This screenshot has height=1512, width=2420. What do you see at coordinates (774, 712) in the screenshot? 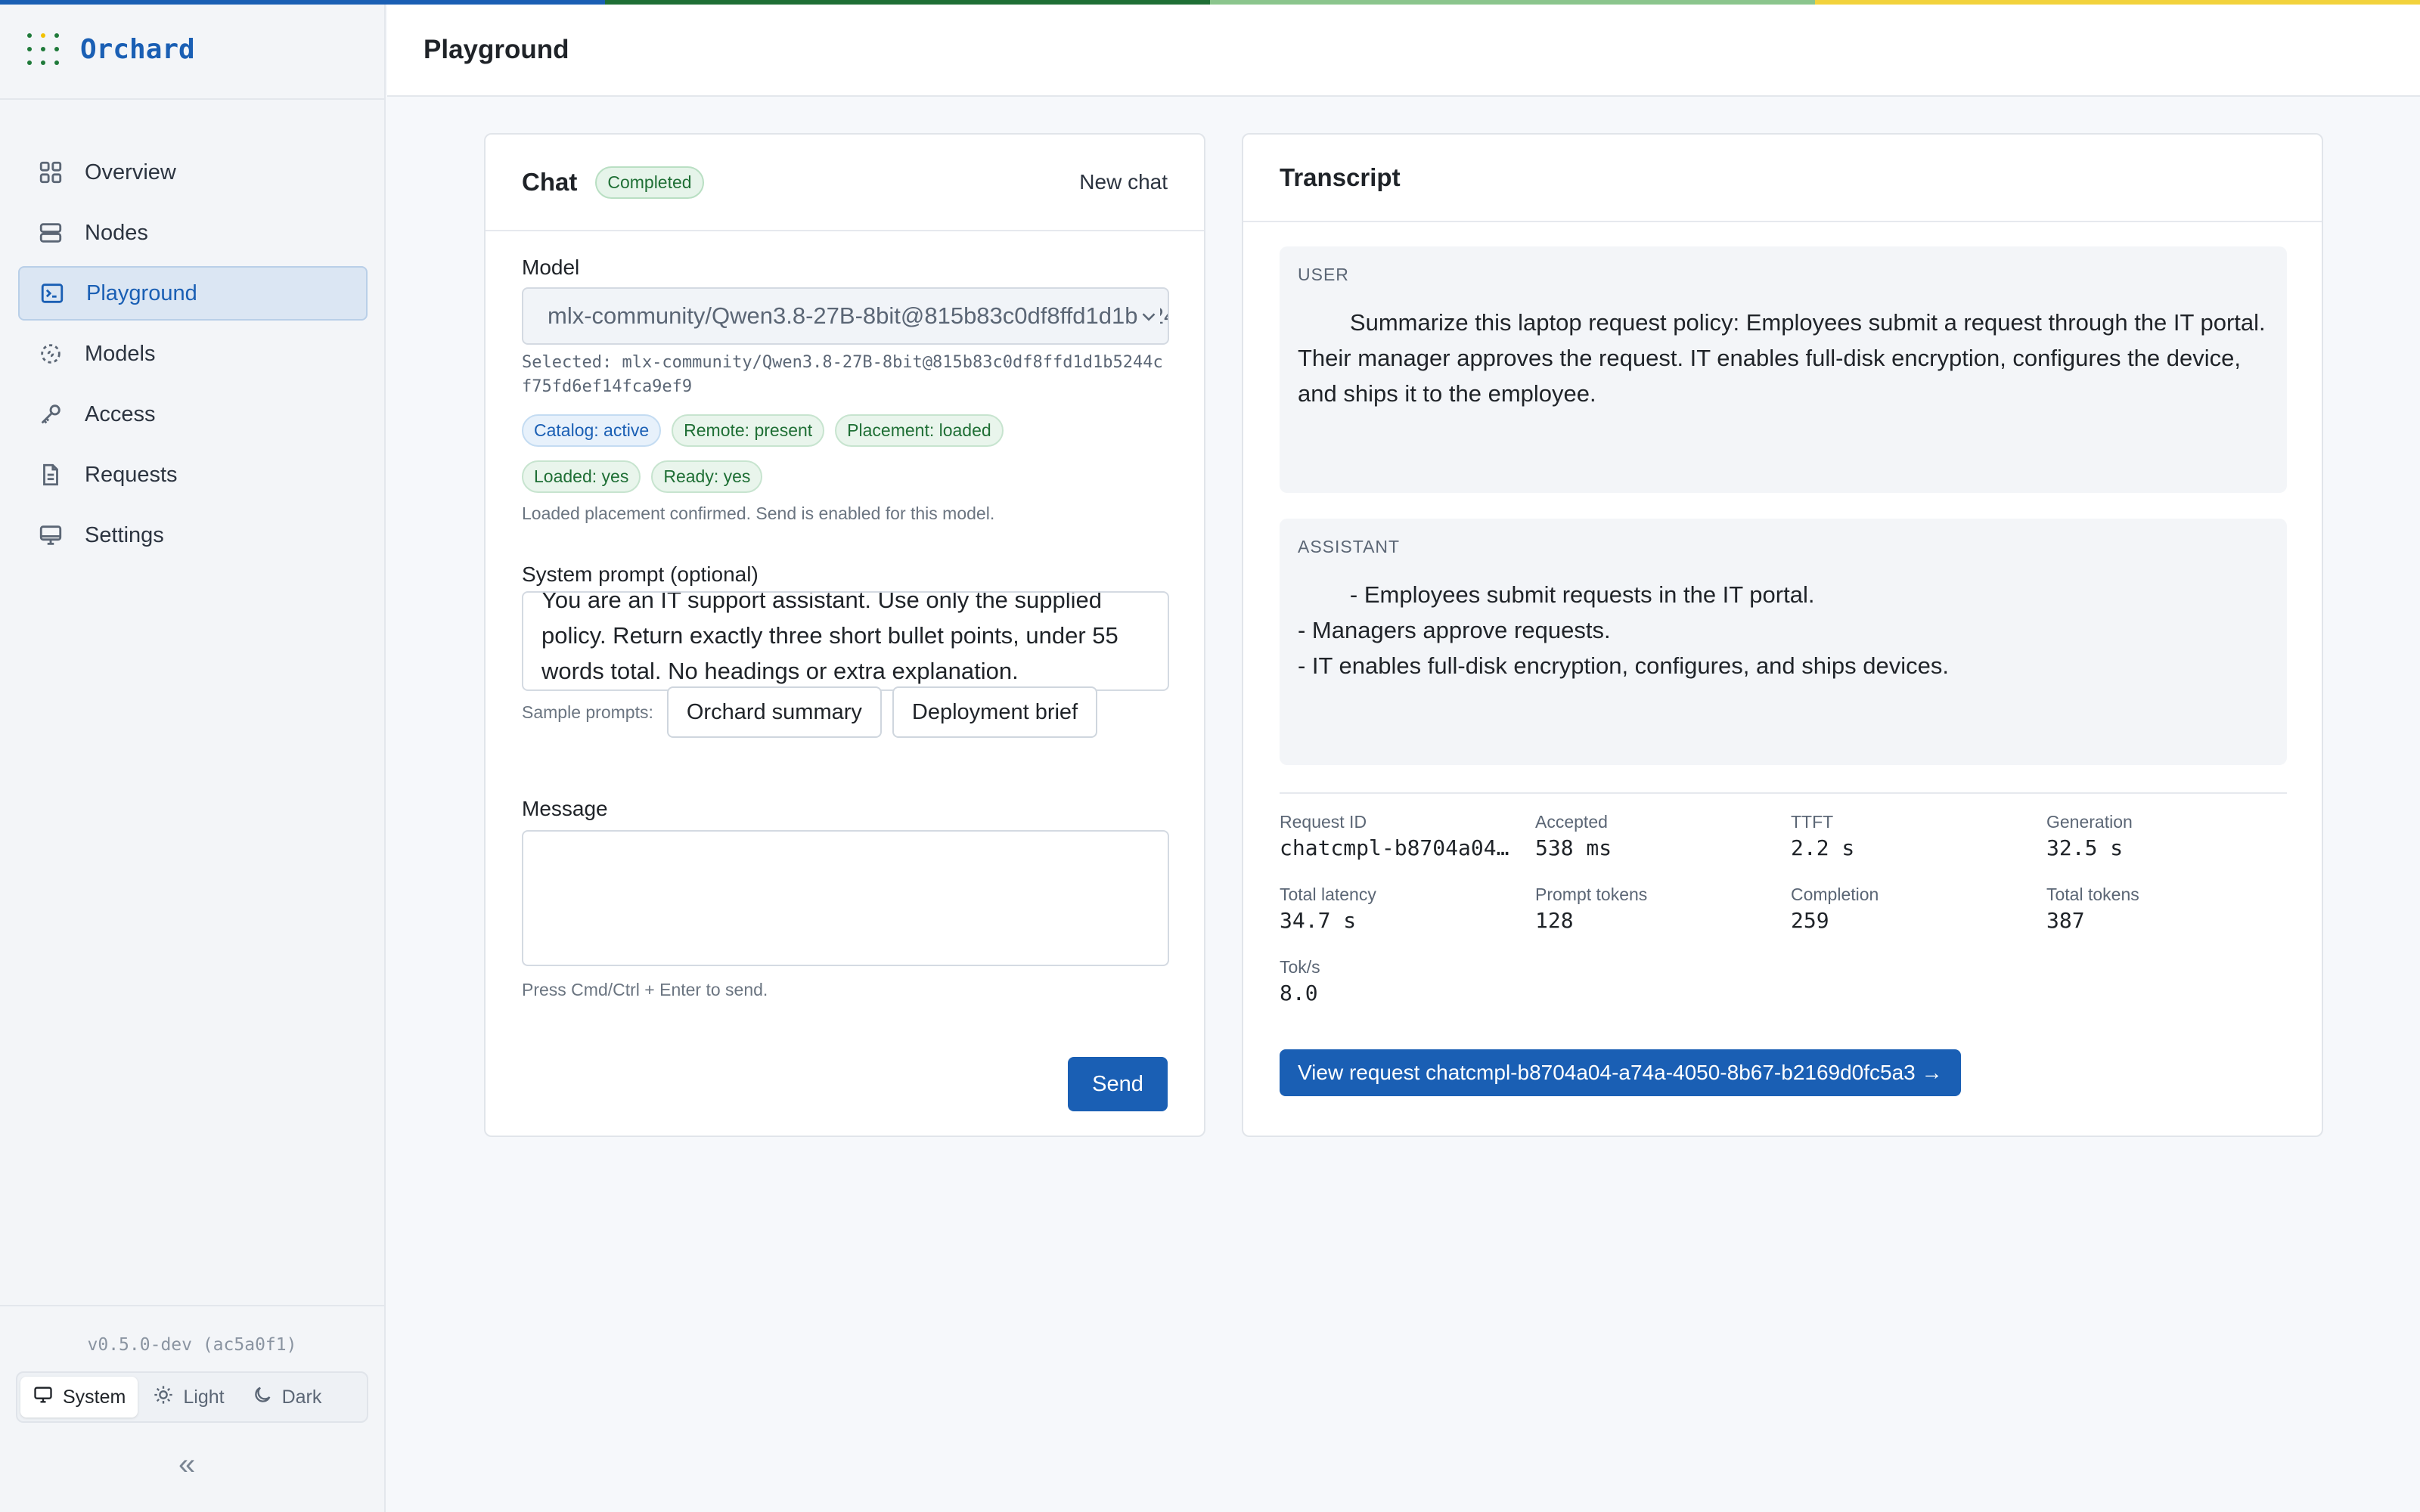
I see `sample-prompt-orchard-summary: Orchard summary` at bounding box center [774, 712].